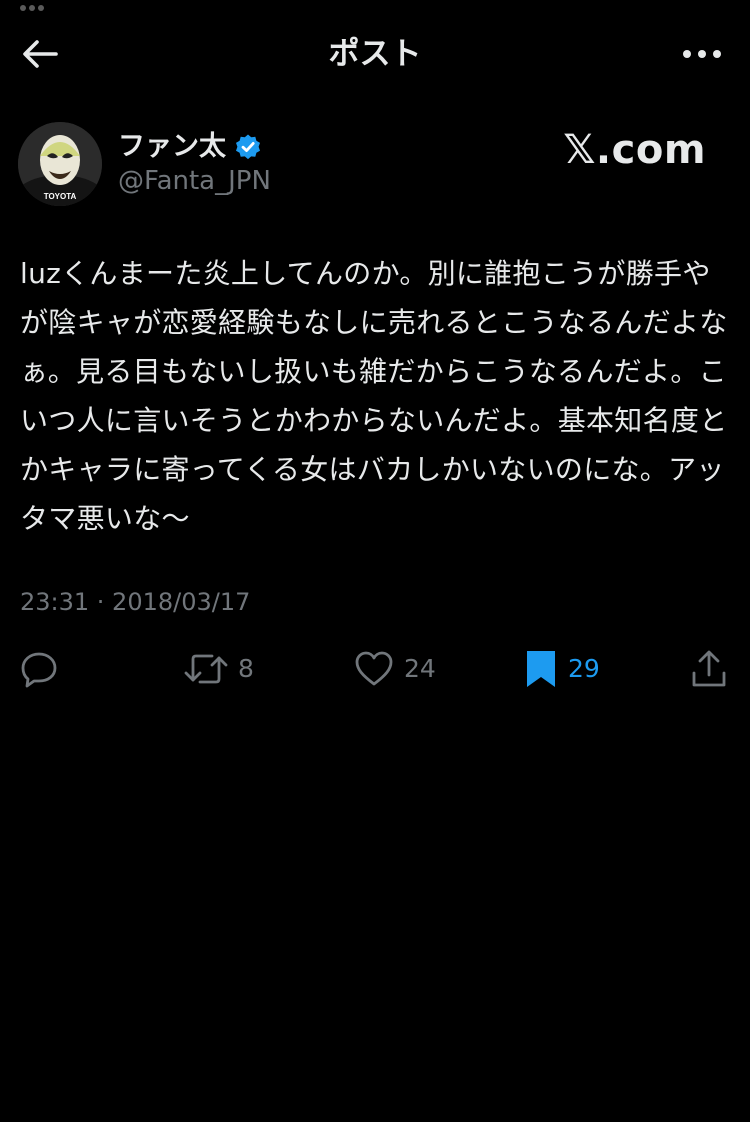  I want to click on share-button, so click(709, 669).